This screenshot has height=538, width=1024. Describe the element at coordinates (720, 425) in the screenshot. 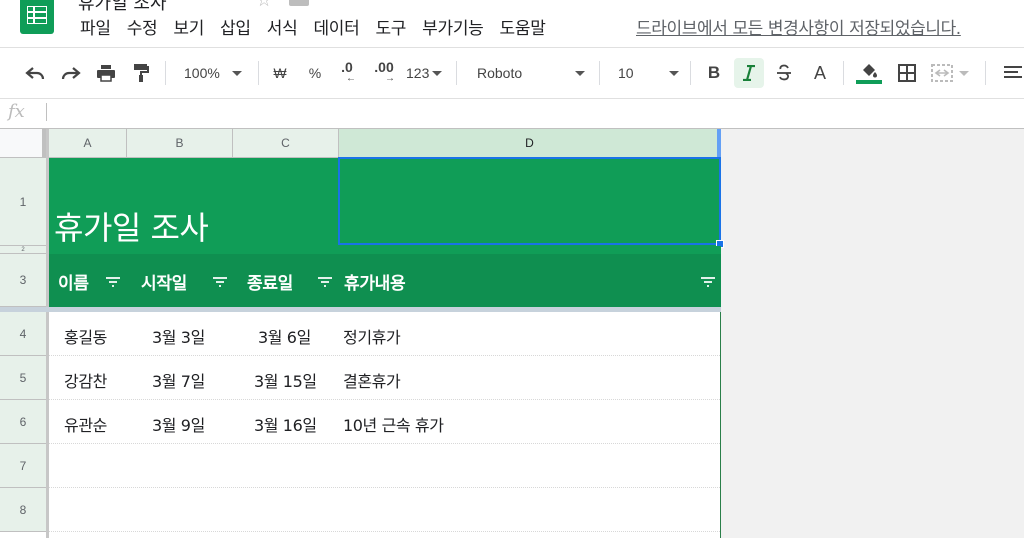

I see `table-right-border` at that location.